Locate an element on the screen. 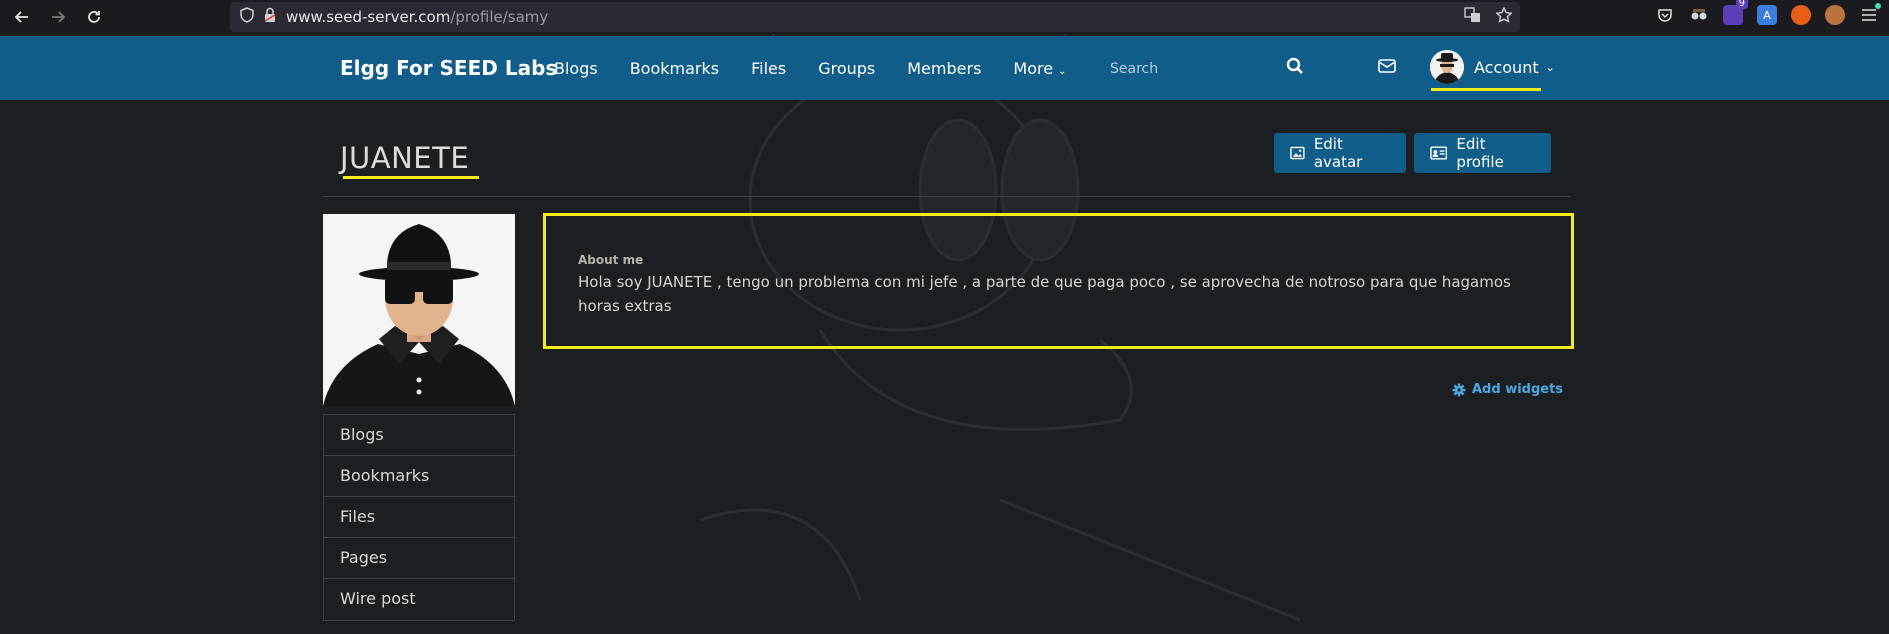  avatar is located at coordinates (1447, 67).